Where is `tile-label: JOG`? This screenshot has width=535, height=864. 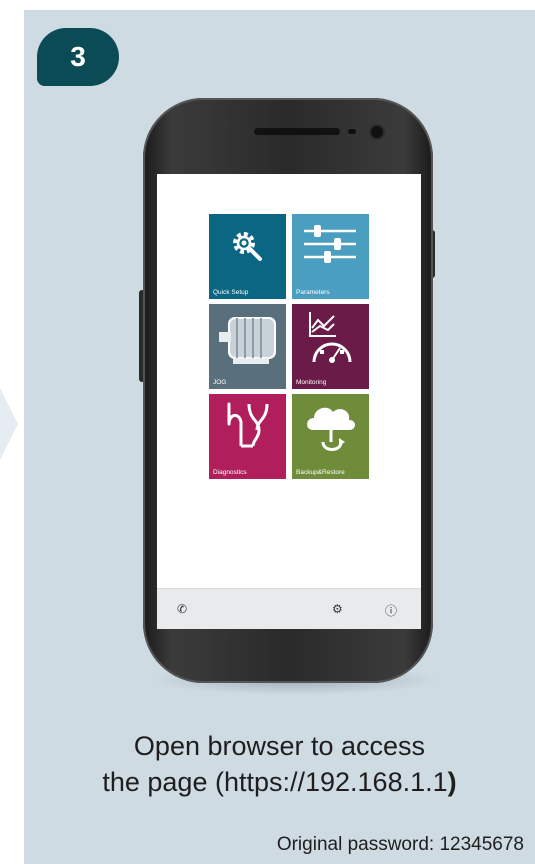 tile-label: JOG is located at coordinates (220, 382).